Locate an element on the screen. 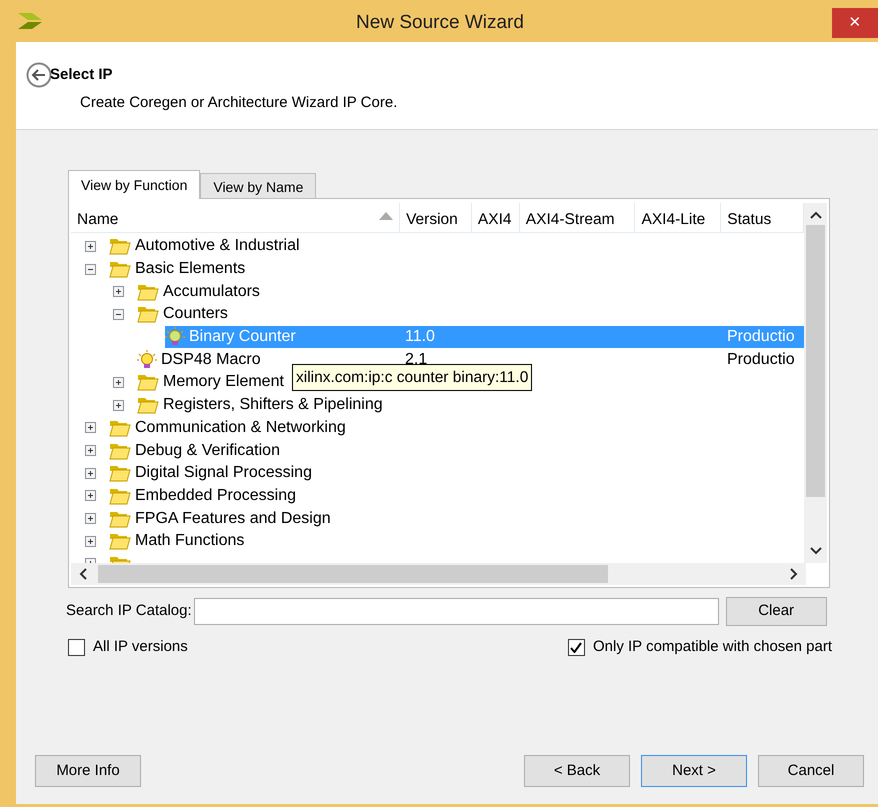 The width and height of the screenshot is (878, 807). window-title: New Source Wizard is located at coordinates (440, 23).